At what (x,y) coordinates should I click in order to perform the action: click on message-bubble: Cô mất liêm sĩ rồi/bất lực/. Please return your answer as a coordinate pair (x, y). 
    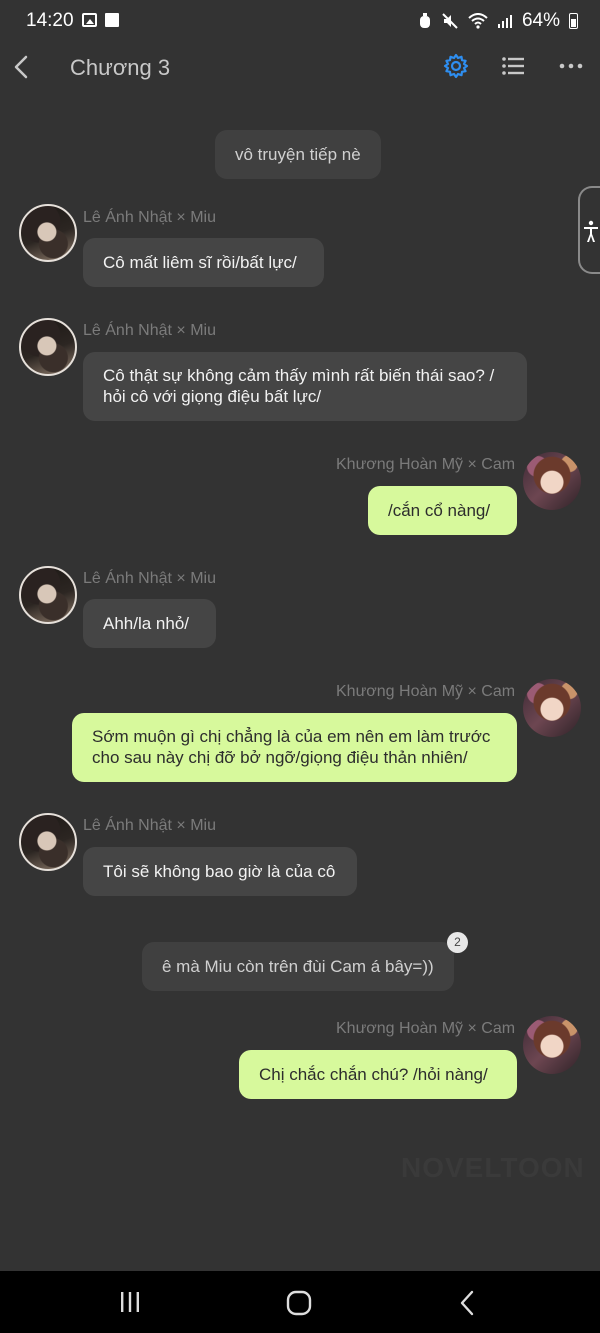
    Looking at the image, I should click on (203, 262).